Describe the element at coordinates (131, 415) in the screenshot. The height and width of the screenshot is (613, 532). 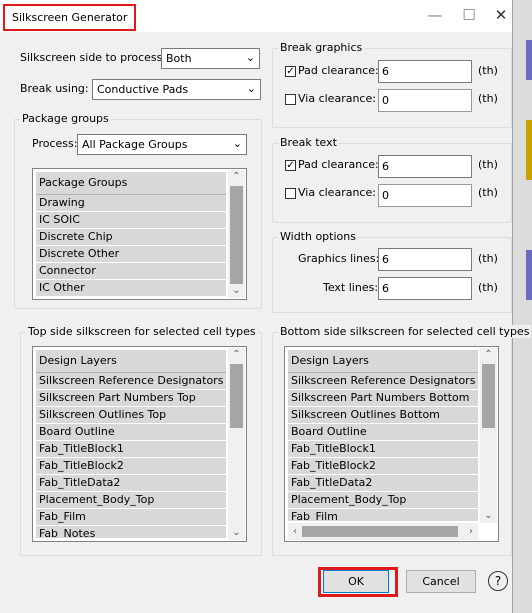
I see `top-layer-item: Silkscreen Outlines Top` at that location.